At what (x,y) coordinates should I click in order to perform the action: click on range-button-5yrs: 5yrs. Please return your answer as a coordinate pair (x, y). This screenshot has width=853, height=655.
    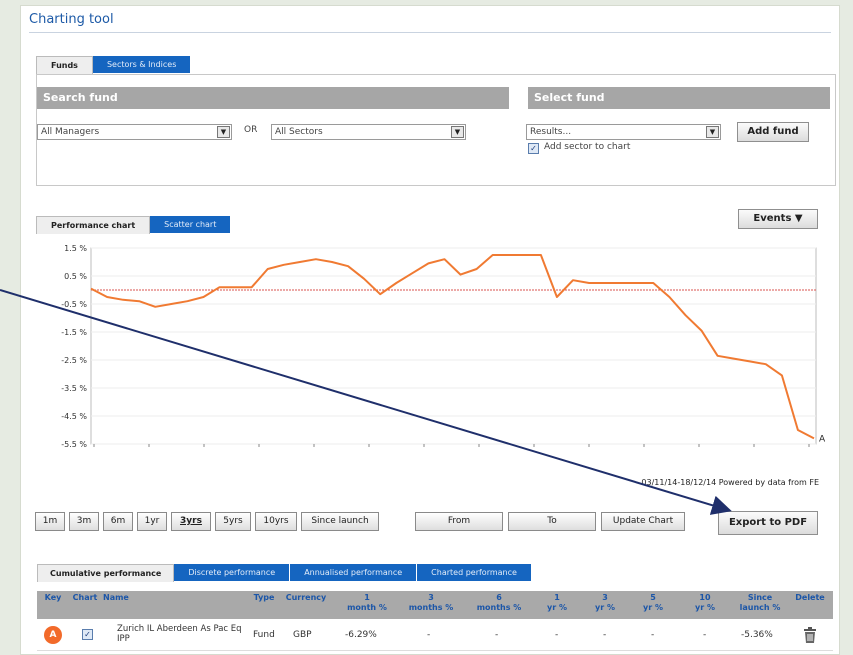
    Looking at the image, I should click on (233, 521).